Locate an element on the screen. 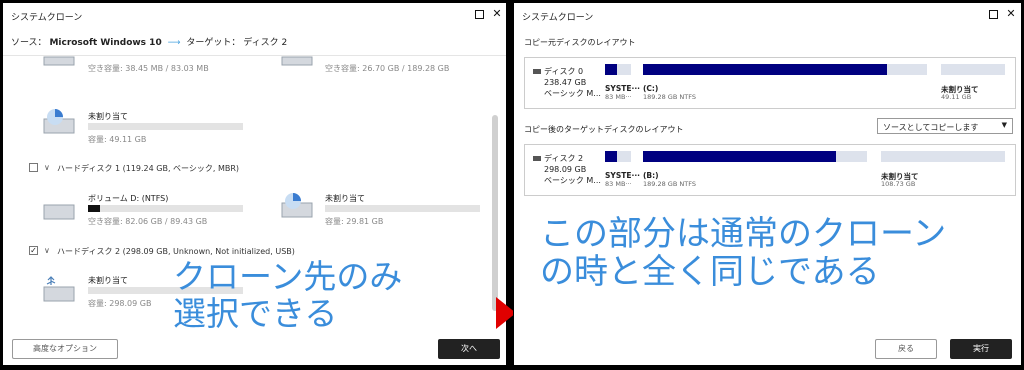  copy-mode-select: ソースとしてコピーします ▼ is located at coordinates (945, 126).